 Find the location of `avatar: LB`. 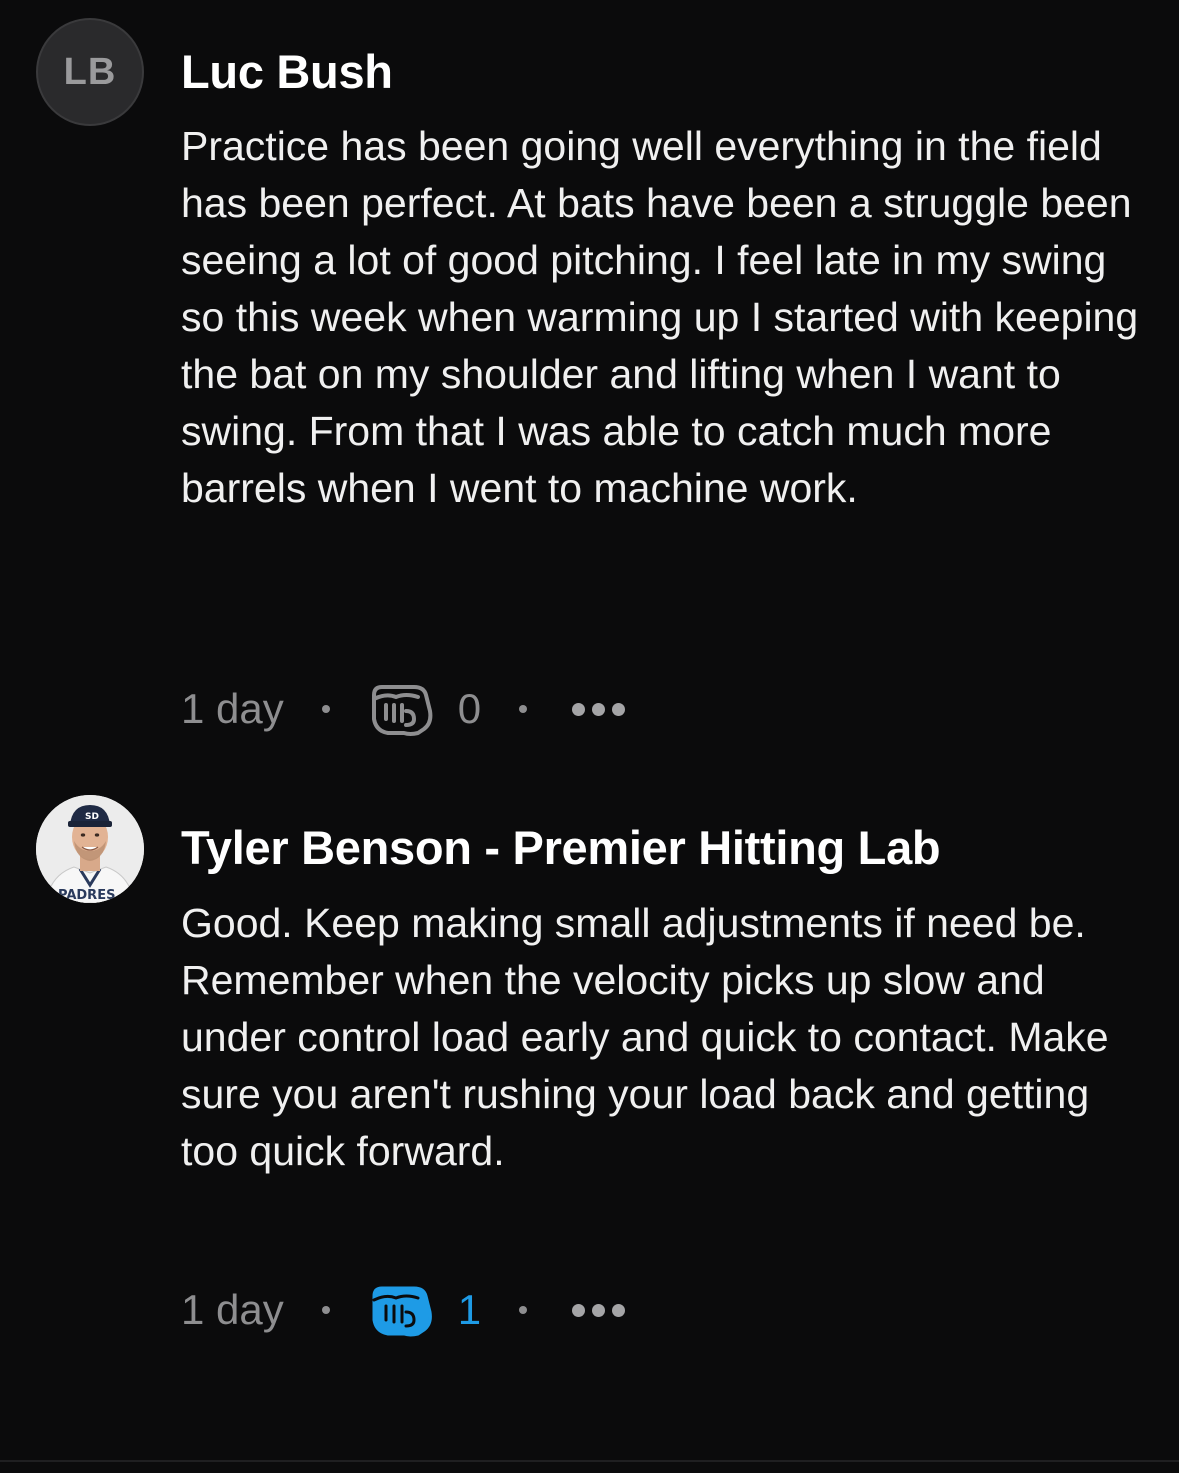

avatar: LB is located at coordinates (90, 72).